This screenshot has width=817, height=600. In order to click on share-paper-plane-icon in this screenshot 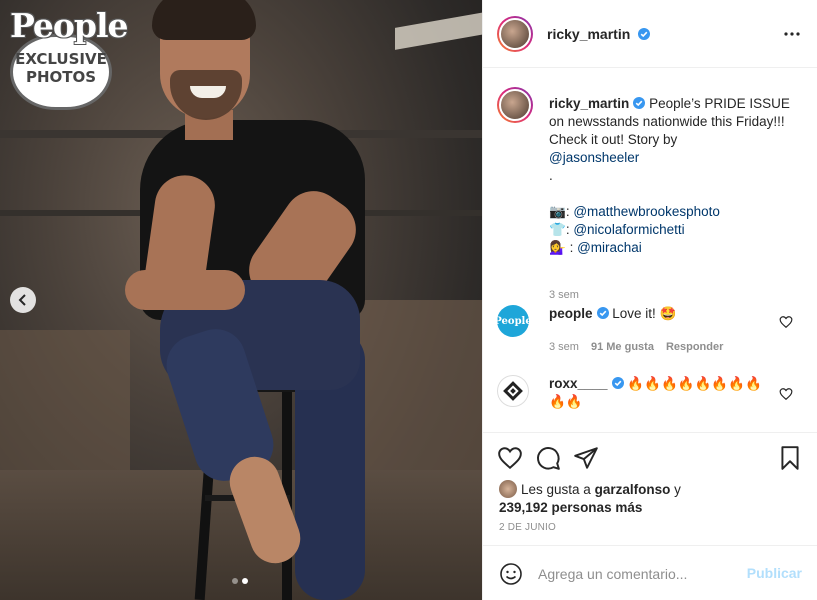, I will do `click(586, 458)`.